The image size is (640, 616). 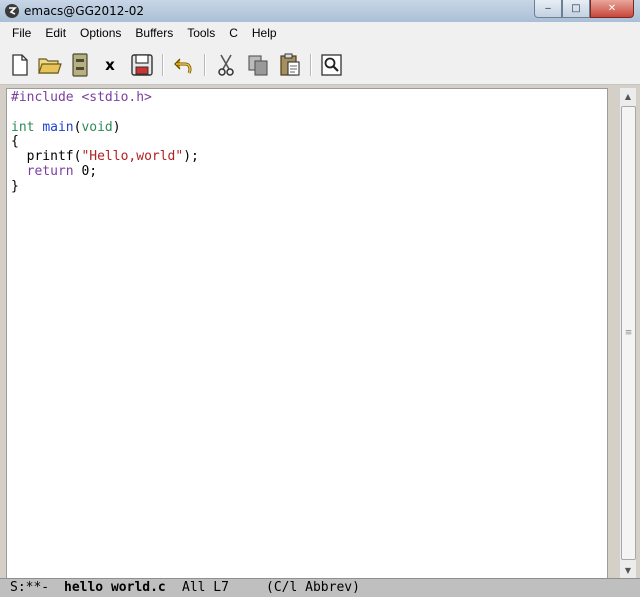 I want to click on open-folder-icon, so click(x=50, y=66).